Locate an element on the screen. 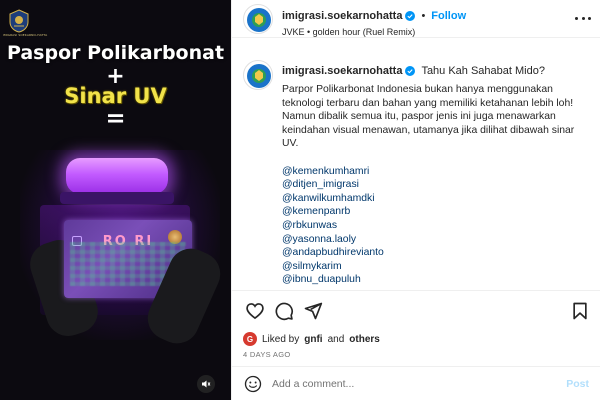 The height and width of the screenshot is (400, 600). caption-avatar is located at coordinates (258, 75).